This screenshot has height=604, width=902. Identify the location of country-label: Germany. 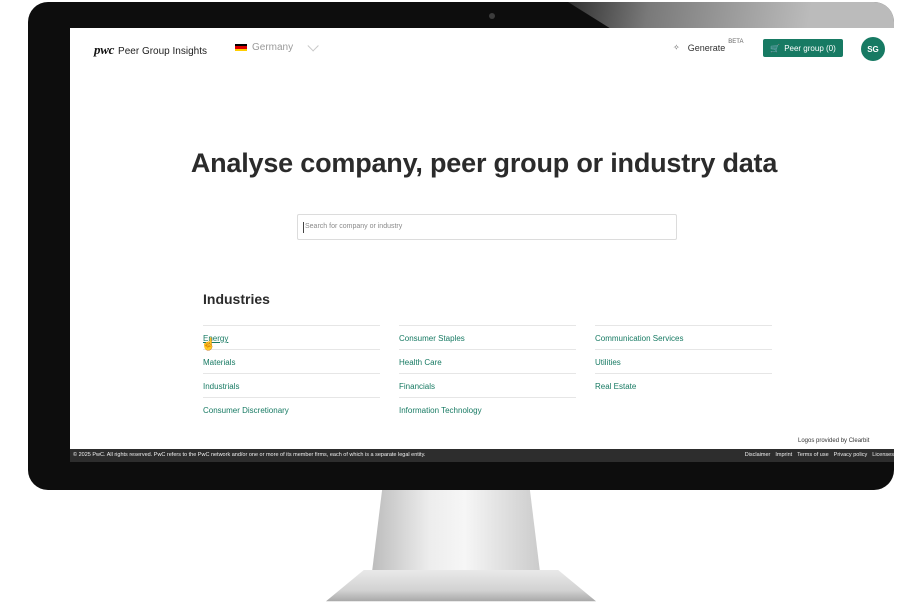
(273, 47).